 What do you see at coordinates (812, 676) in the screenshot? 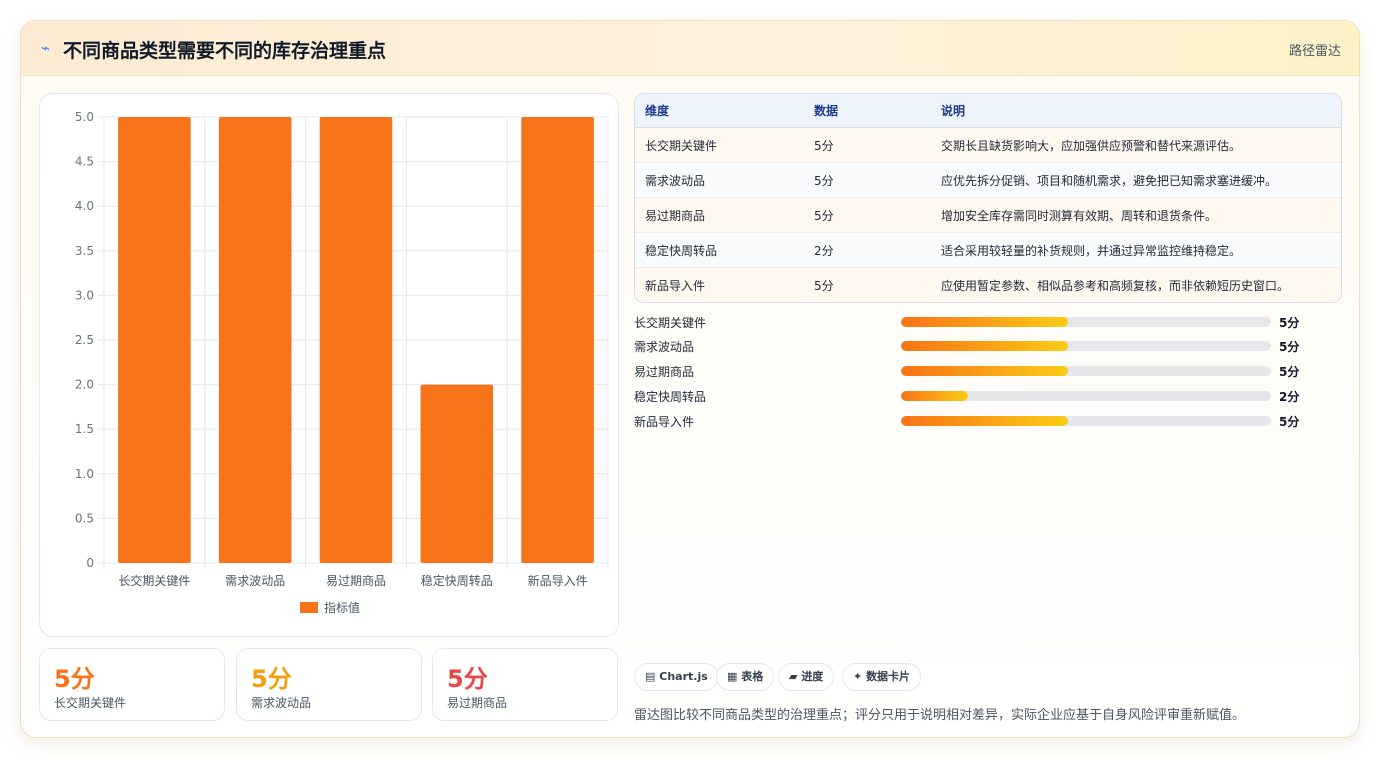
I see `chip-label: 进度` at bounding box center [812, 676].